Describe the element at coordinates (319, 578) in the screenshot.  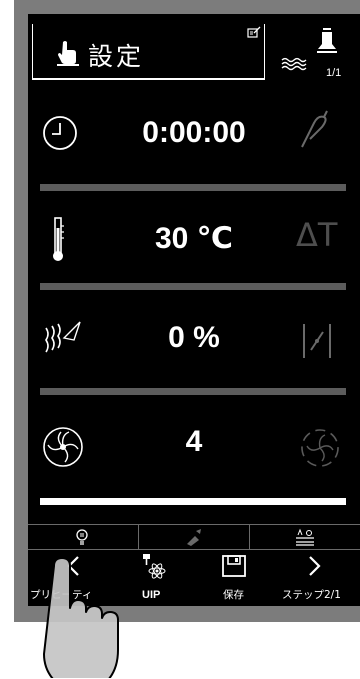
I see `next-step-button: ステップ2/1` at that location.